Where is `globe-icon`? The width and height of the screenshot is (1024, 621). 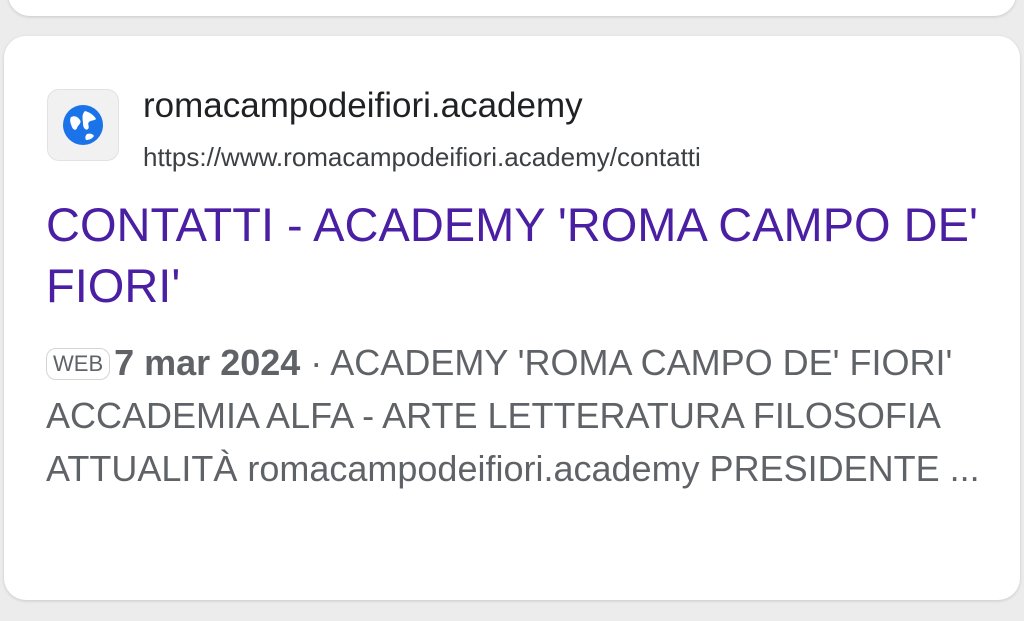 globe-icon is located at coordinates (83, 125).